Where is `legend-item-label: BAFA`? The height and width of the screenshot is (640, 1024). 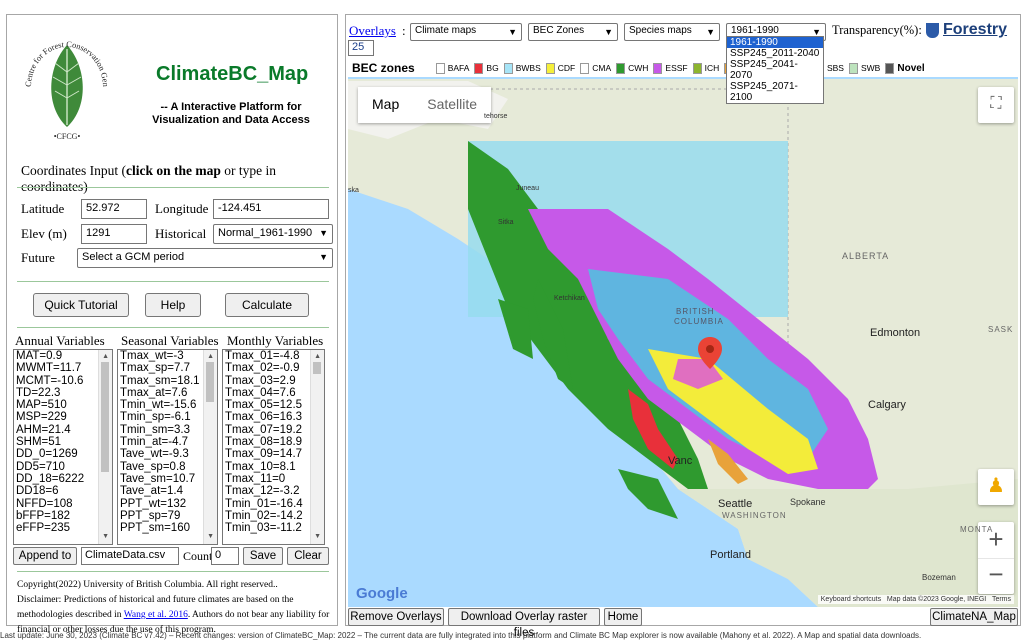
legend-item-label: BAFA is located at coordinates (458, 68).